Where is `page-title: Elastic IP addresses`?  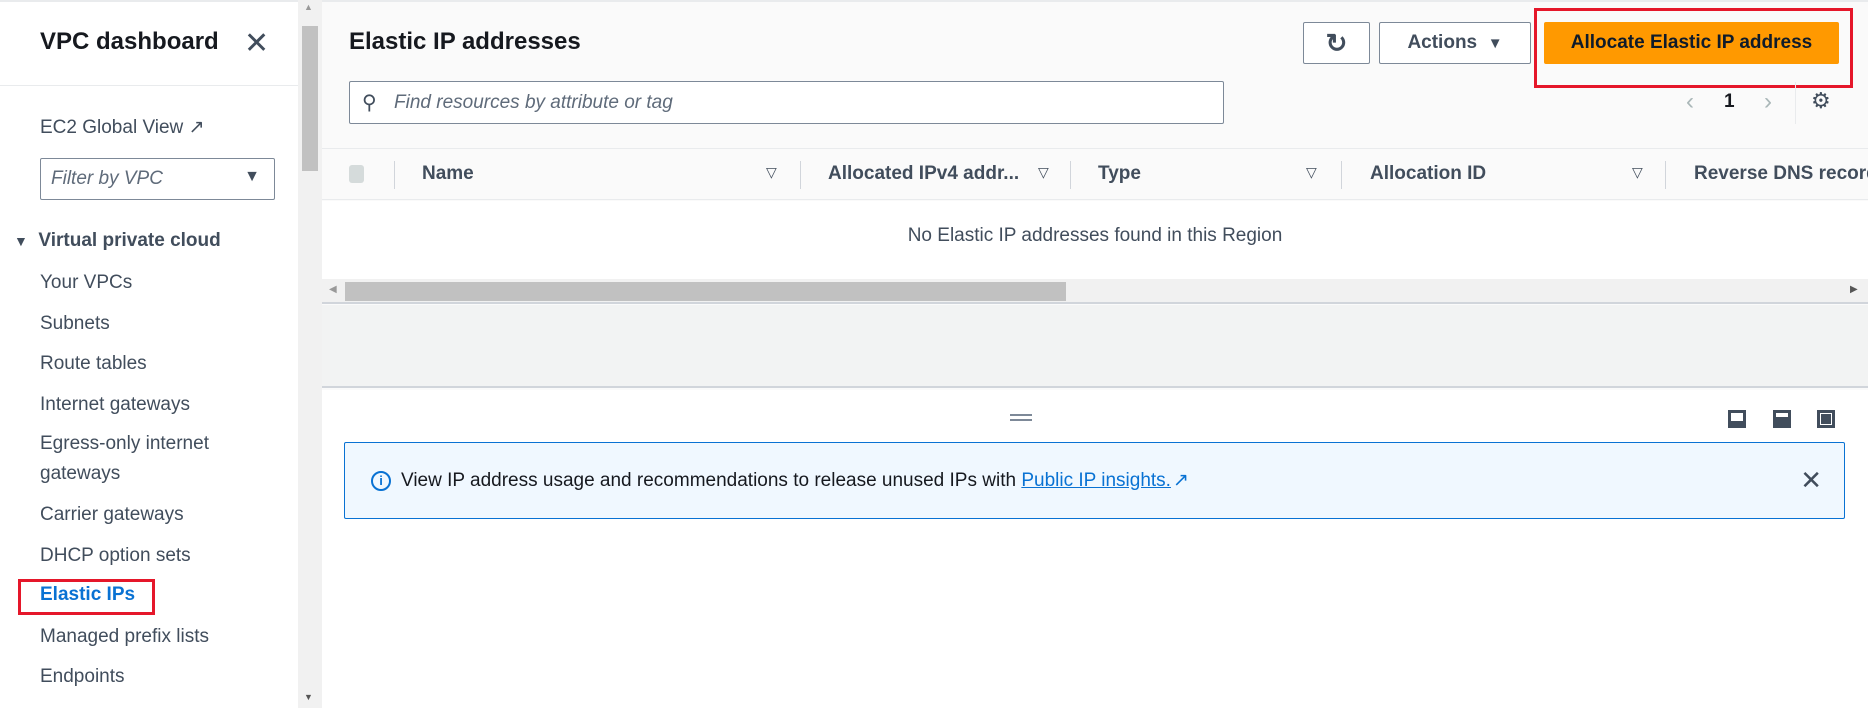 page-title: Elastic IP addresses is located at coordinates (465, 41).